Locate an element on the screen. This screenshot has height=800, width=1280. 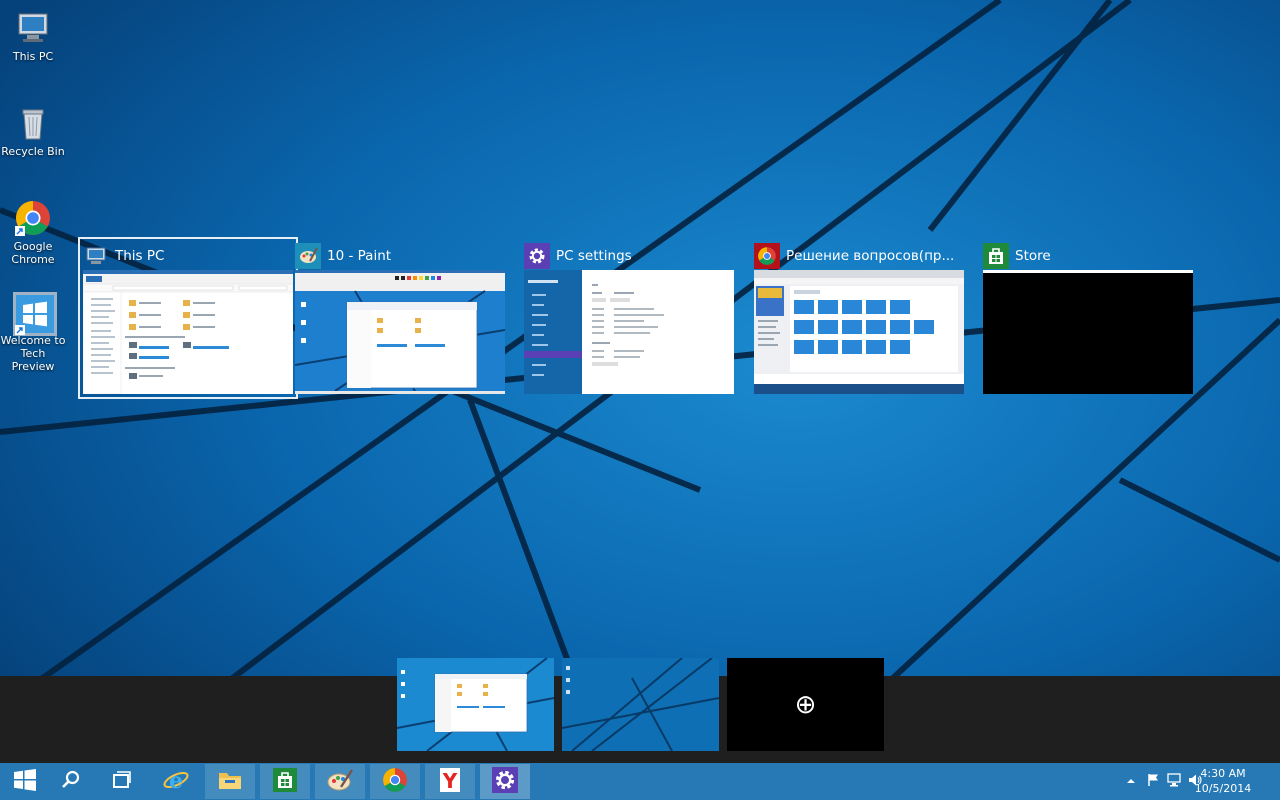
file-explorer-icon is located at coordinates (230, 782).